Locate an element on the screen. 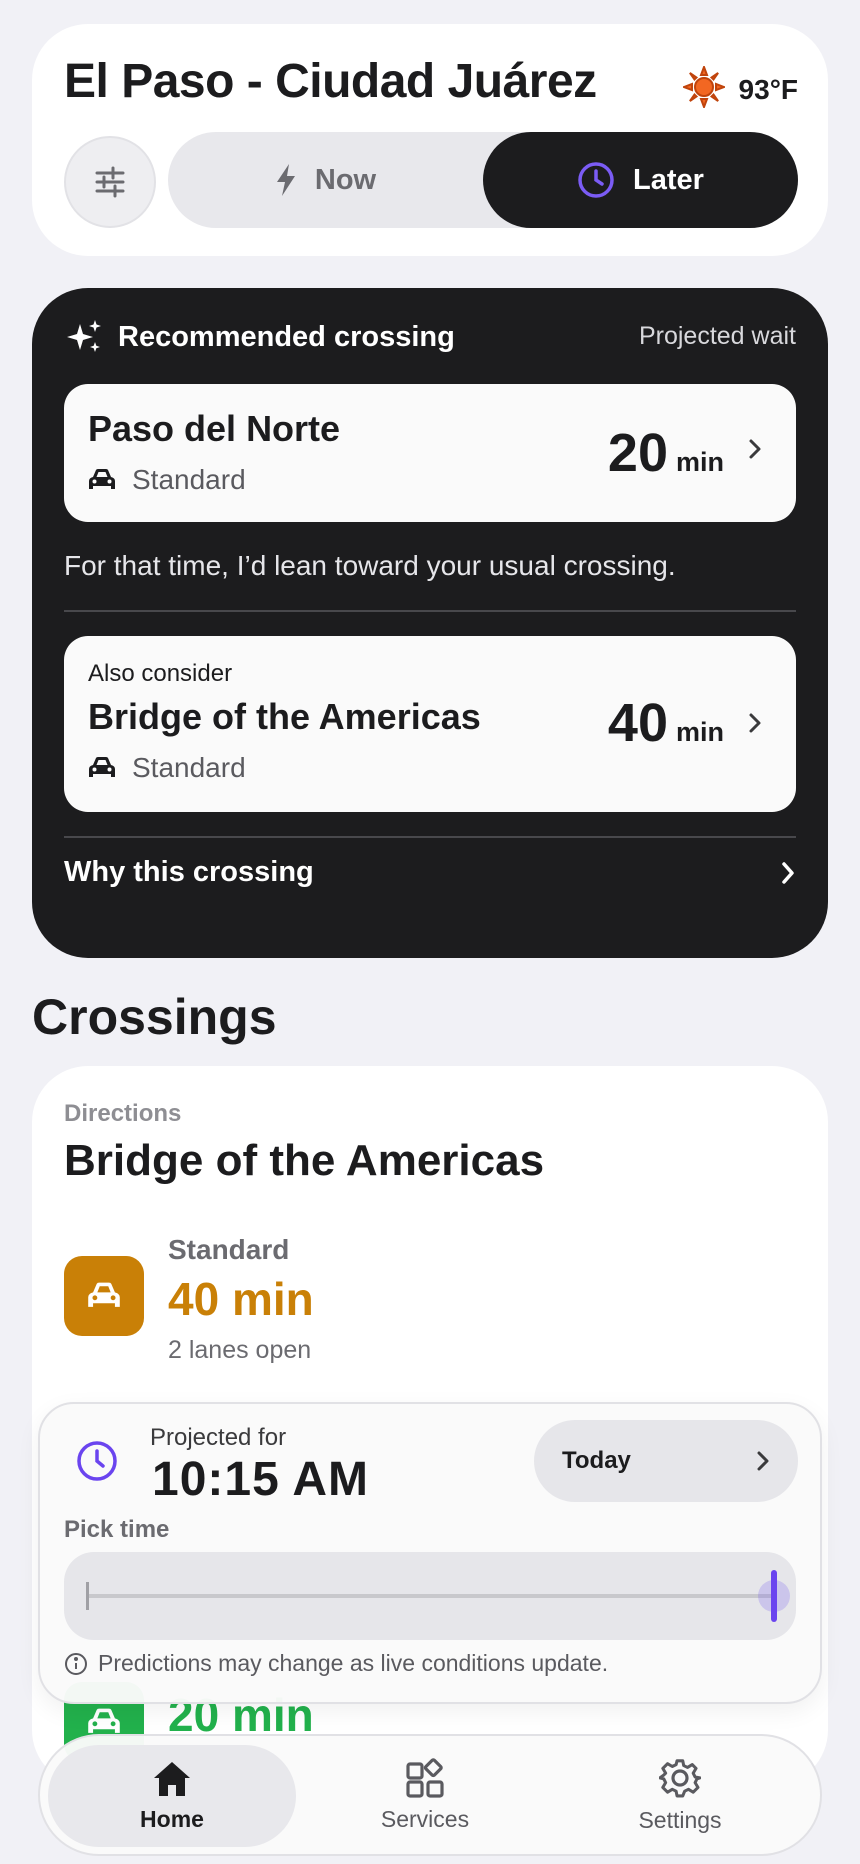 The height and width of the screenshot is (1864, 860). city-title: El Paso - Ciudad Juárez is located at coordinates (330, 81).